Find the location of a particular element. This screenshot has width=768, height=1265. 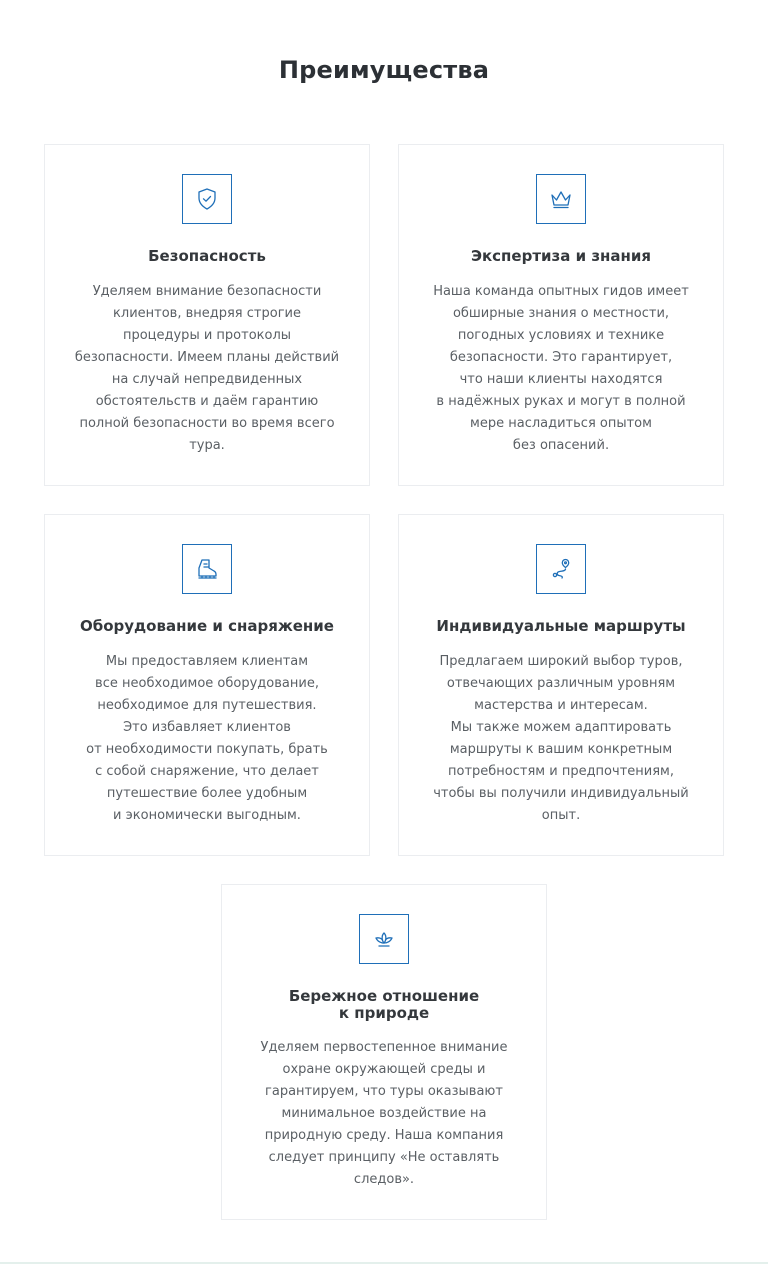

route-pin-icon is located at coordinates (561, 569).